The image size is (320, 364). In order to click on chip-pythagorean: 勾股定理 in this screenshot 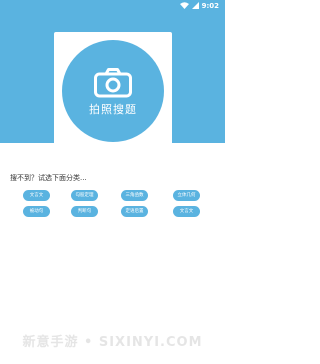, I will do `click(84, 195)`.